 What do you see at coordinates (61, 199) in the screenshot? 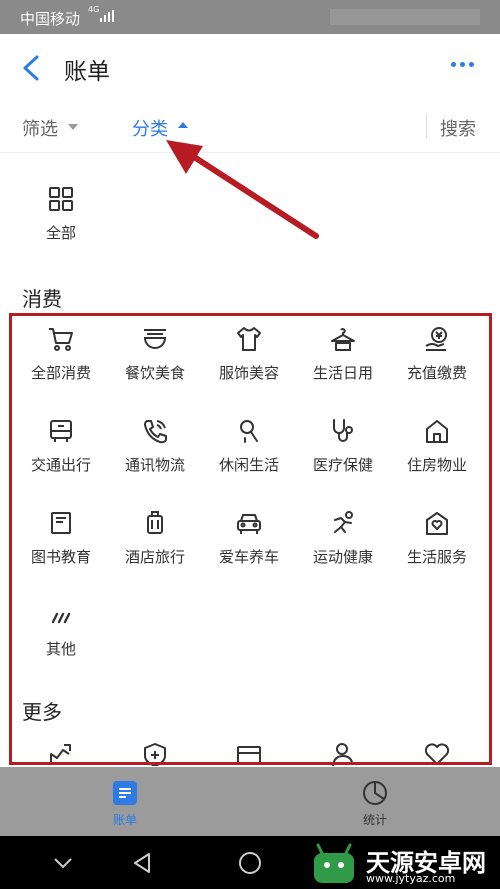
I see `grid-icon` at bounding box center [61, 199].